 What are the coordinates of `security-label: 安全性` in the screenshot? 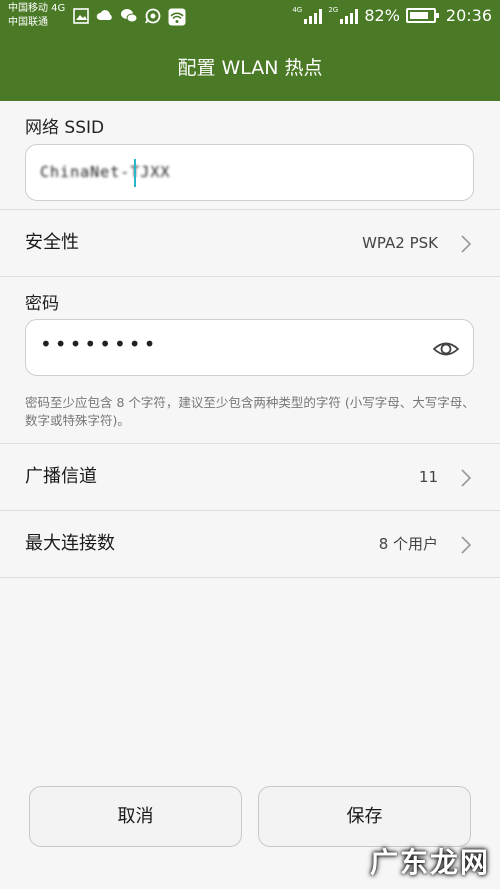 It's located at (52, 242).